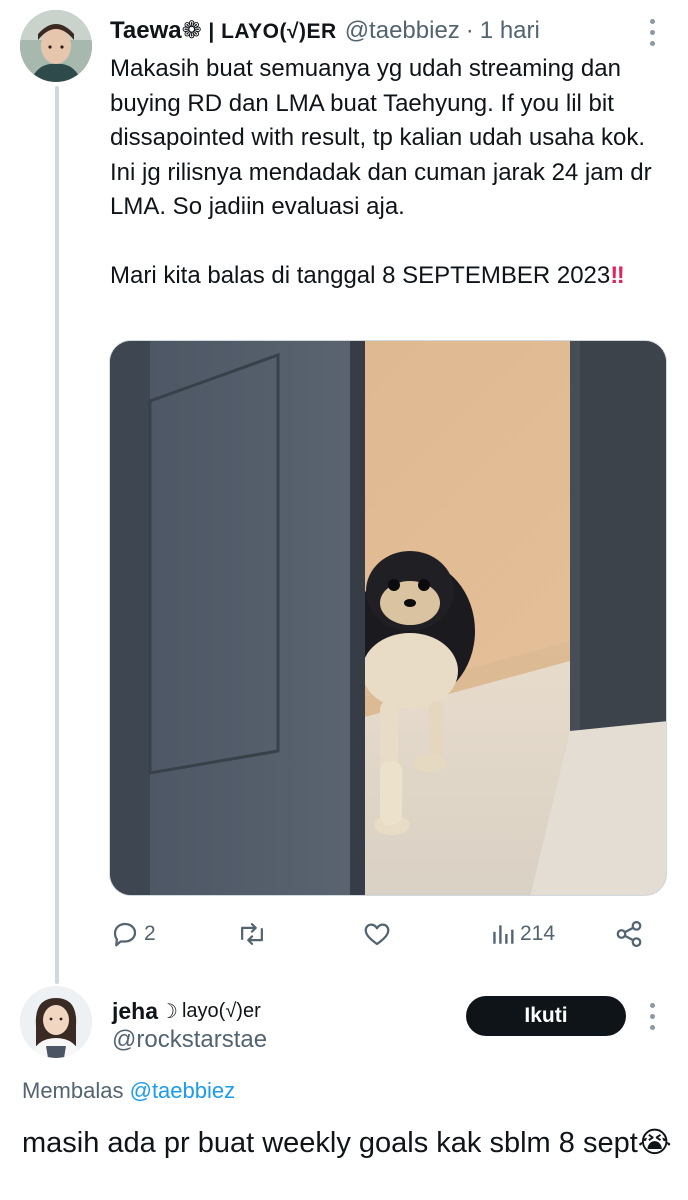 The width and height of the screenshot is (688, 1200). Describe the element at coordinates (652, 32) in the screenshot. I see `more-options-icon` at that location.